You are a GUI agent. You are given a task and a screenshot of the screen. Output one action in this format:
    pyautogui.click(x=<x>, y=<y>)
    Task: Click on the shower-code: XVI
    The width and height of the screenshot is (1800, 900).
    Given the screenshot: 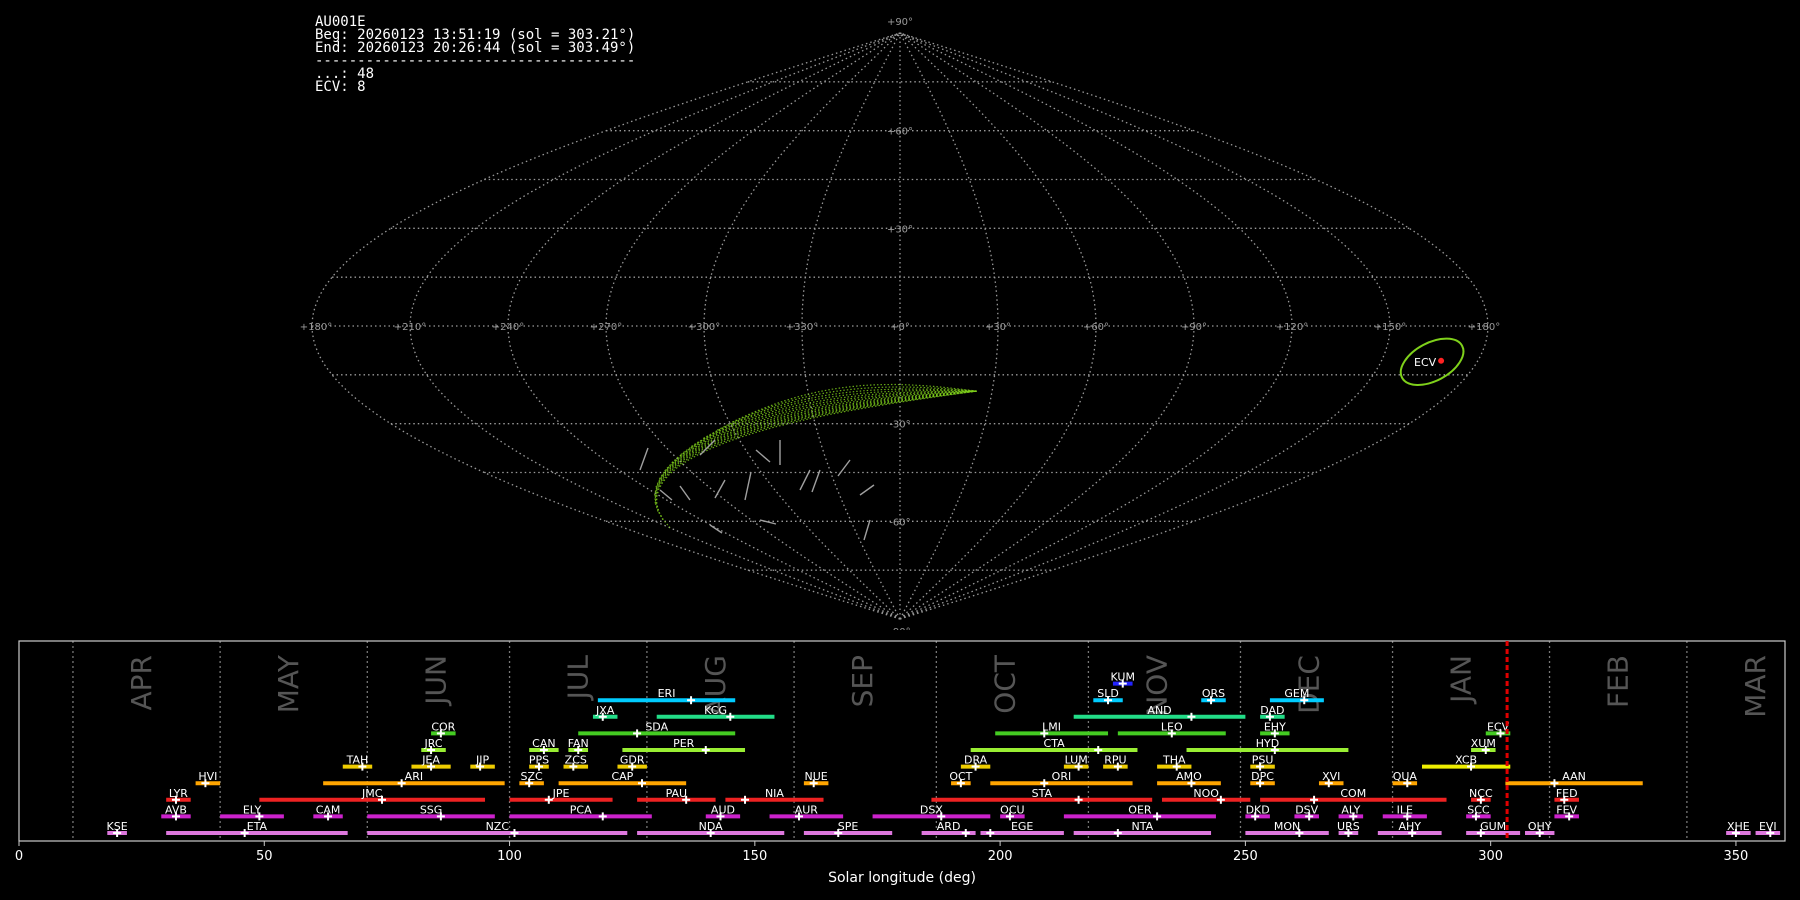 What is the action you would take?
    pyautogui.click(x=1331, y=776)
    